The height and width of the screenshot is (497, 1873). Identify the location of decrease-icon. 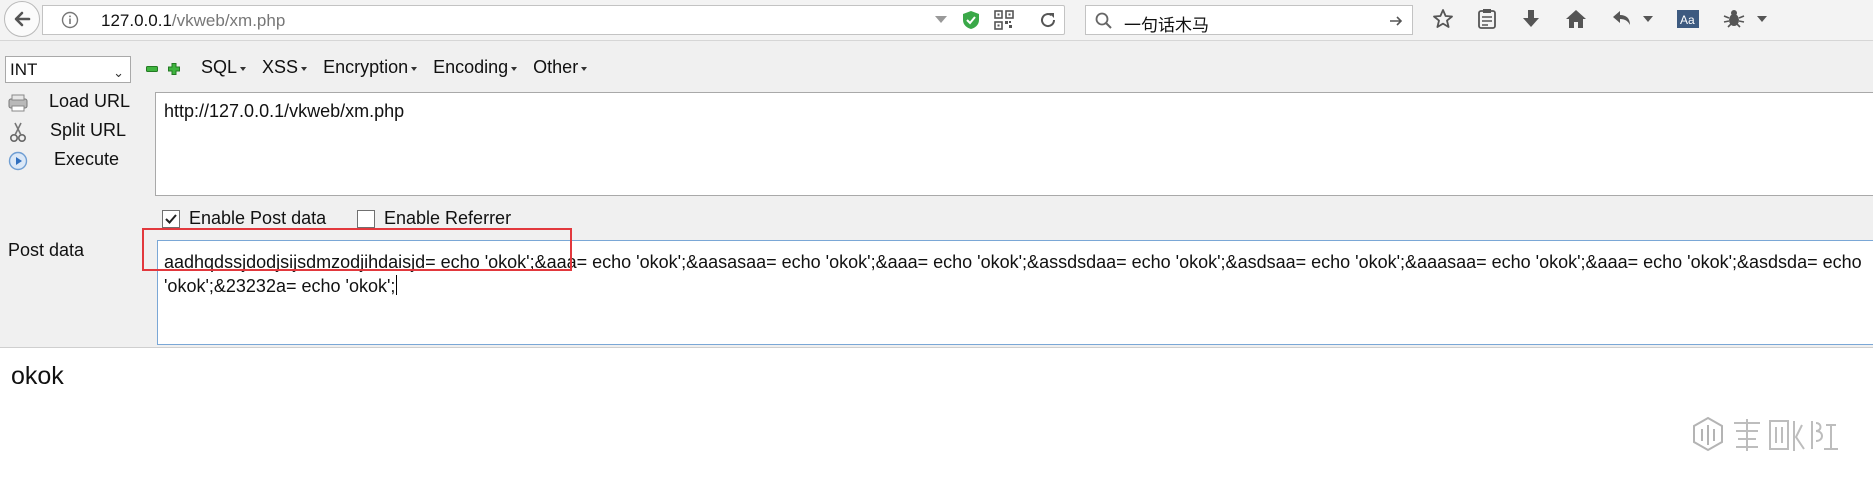
(152, 69).